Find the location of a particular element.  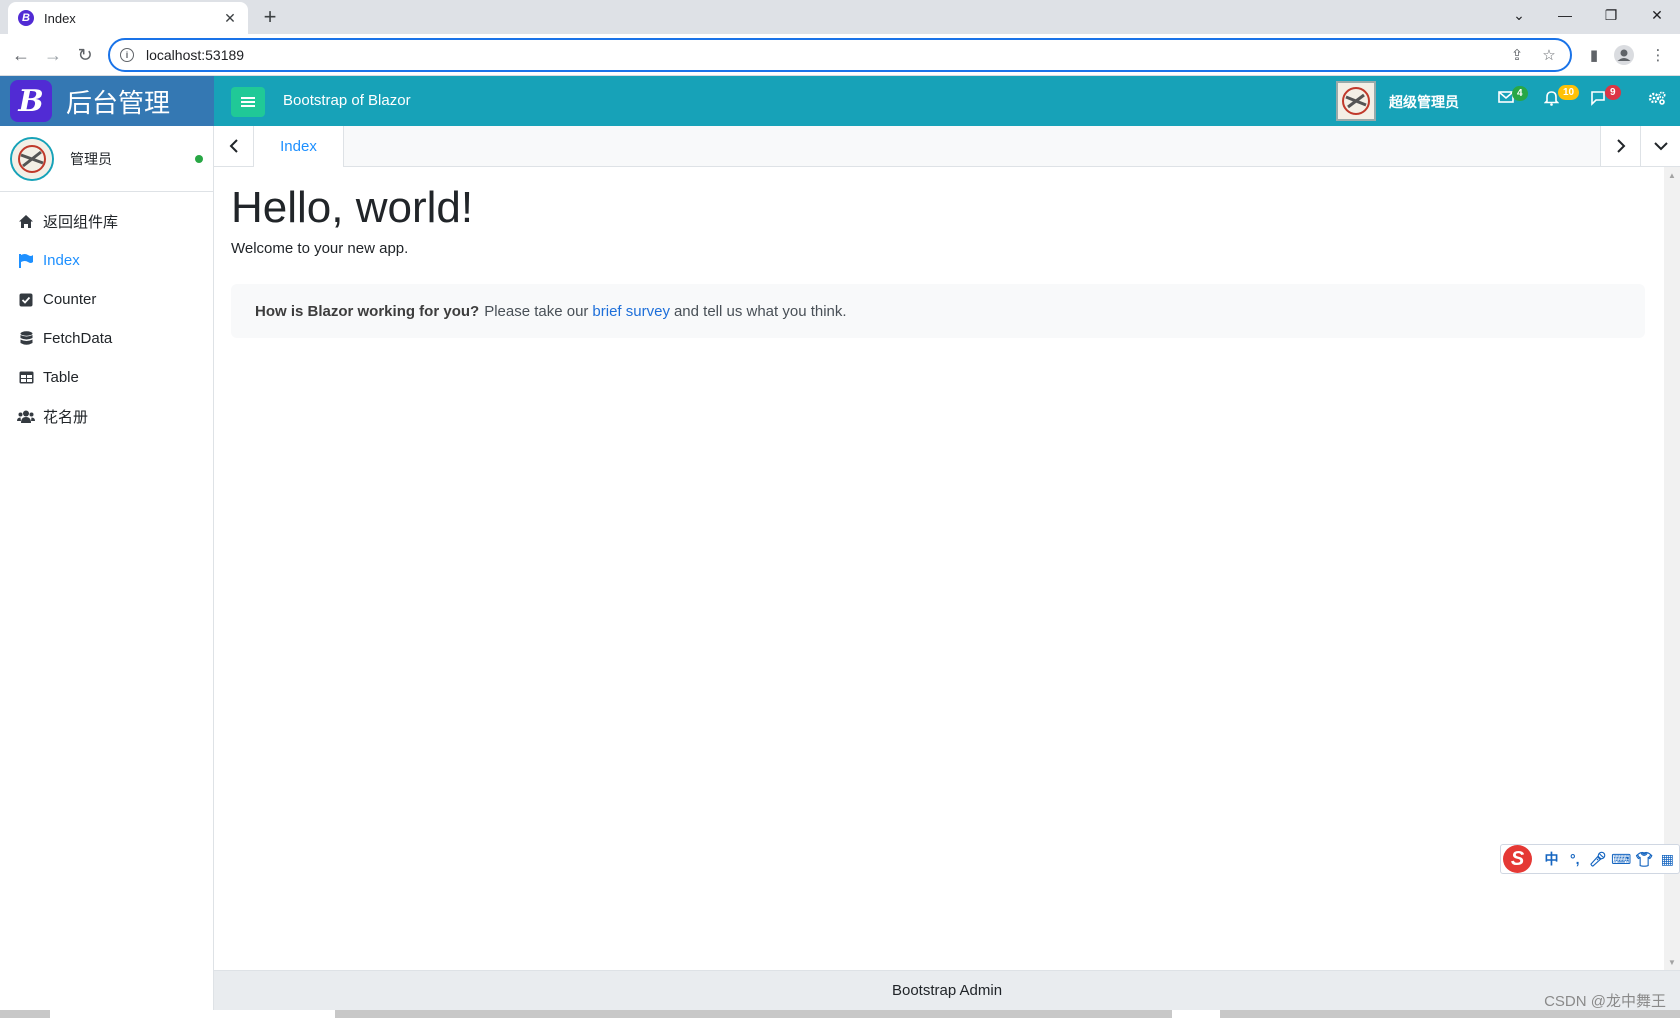

scroll-up-arrow-icon: ▲ is located at coordinates (1672, 175).